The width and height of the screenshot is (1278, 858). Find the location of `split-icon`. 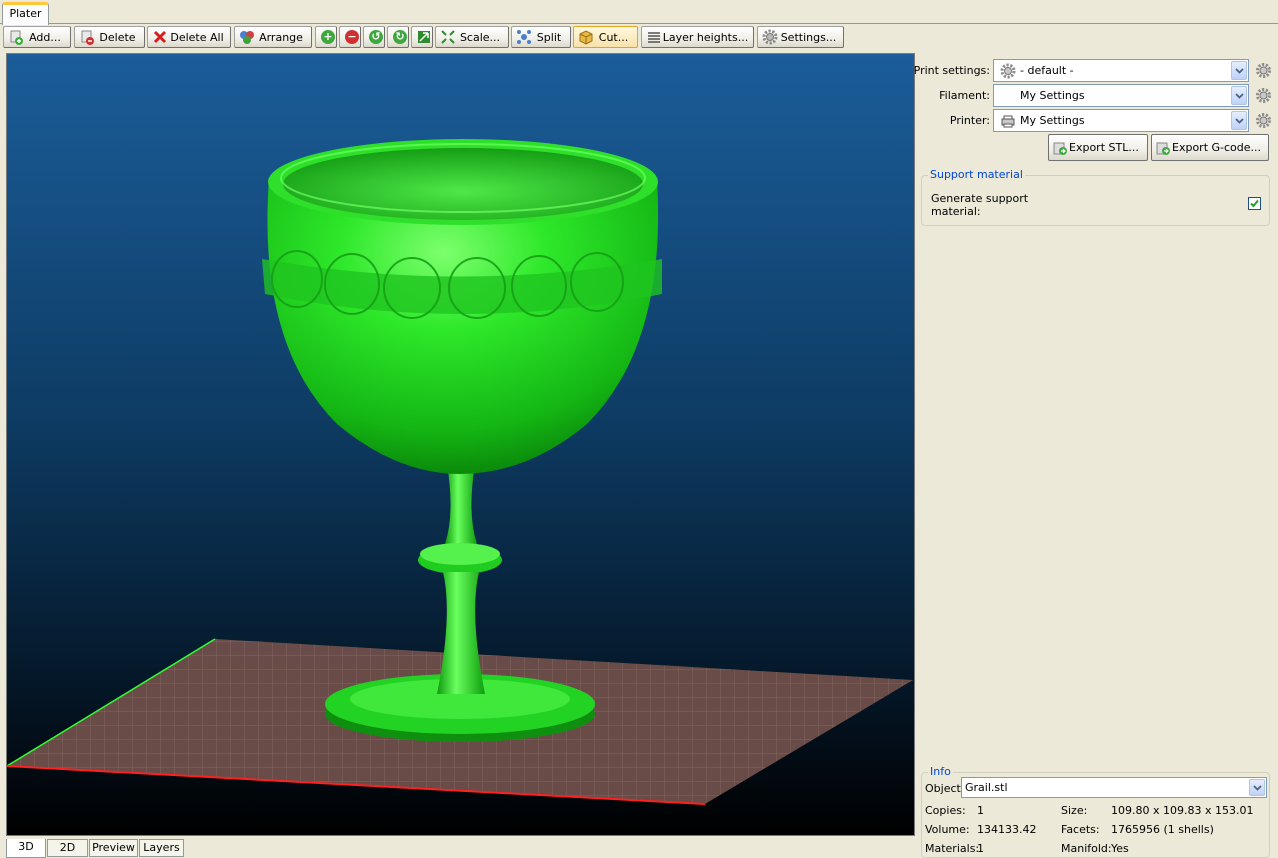

split-icon is located at coordinates (524, 37).